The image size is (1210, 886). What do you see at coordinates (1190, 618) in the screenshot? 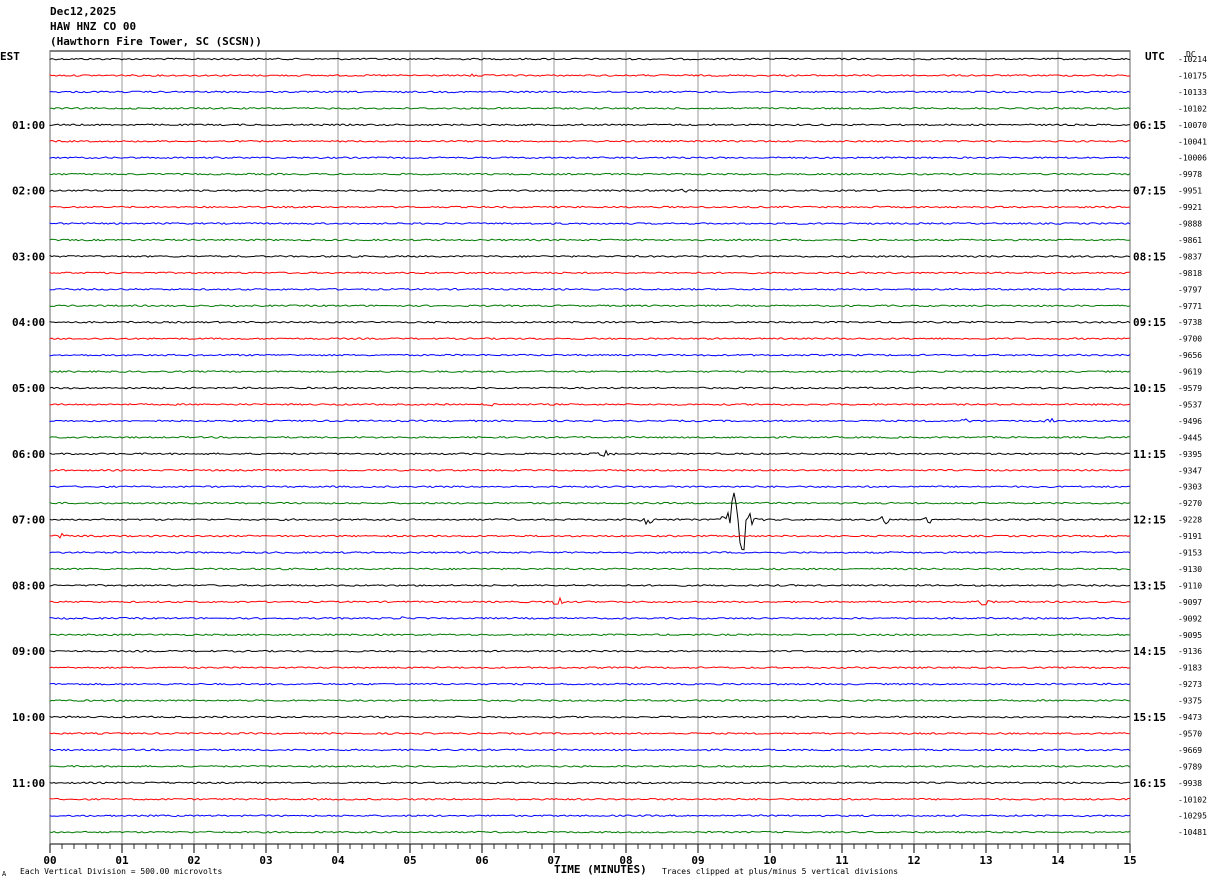
I see `dc-offset-label: -9092` at bounding box center [1190, 618].